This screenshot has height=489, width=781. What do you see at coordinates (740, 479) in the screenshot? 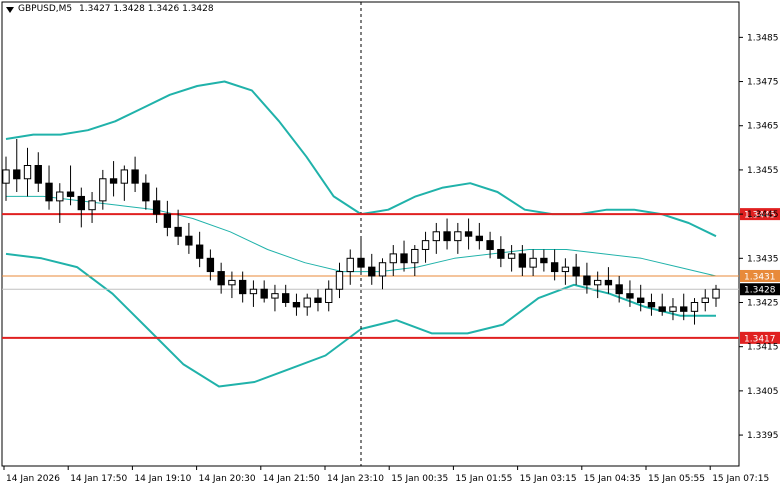
I see `x-tick-label: 15 Jan 07:15` at bounding box center [740, 479].